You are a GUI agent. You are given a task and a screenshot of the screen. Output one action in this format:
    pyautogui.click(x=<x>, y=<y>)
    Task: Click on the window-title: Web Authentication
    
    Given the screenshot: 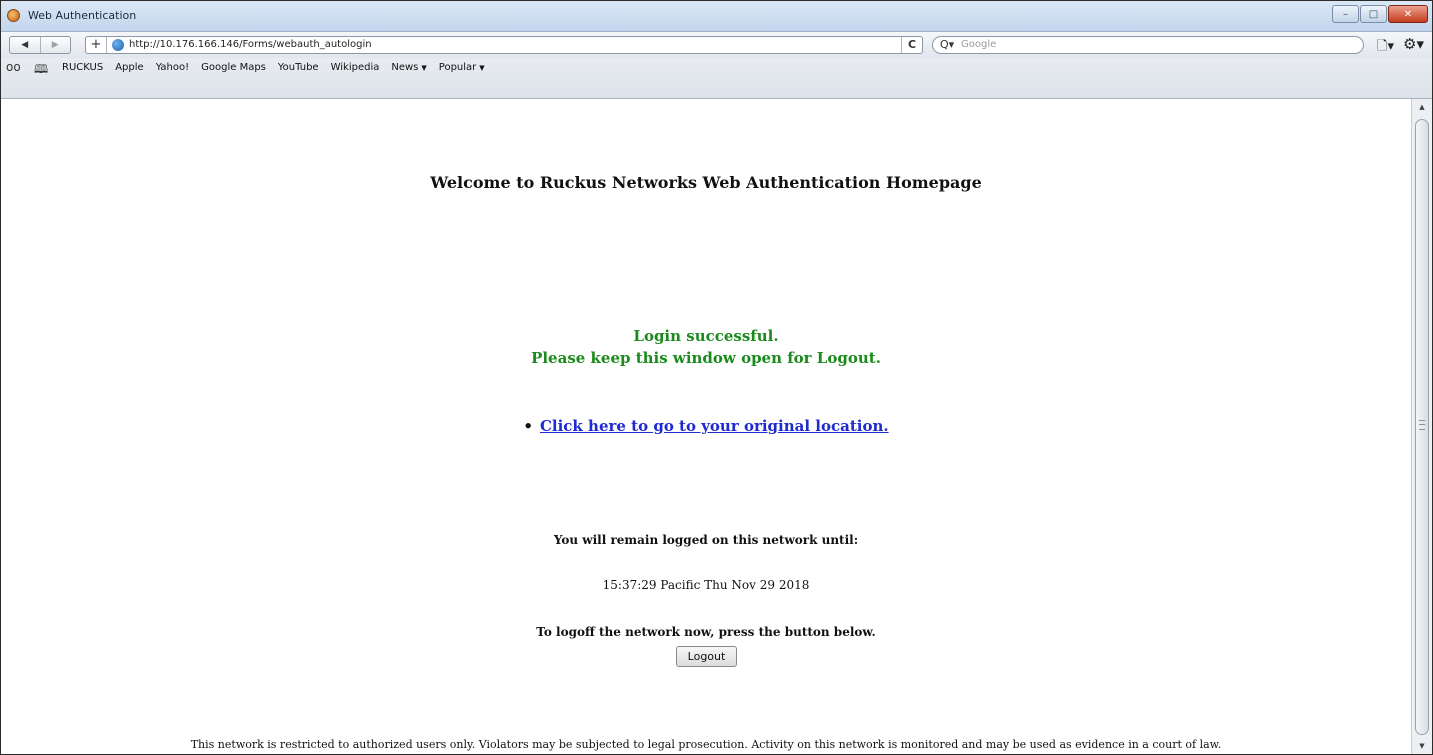 What is the action you would take?
    pyautogui.click(x=82, y=15)
    